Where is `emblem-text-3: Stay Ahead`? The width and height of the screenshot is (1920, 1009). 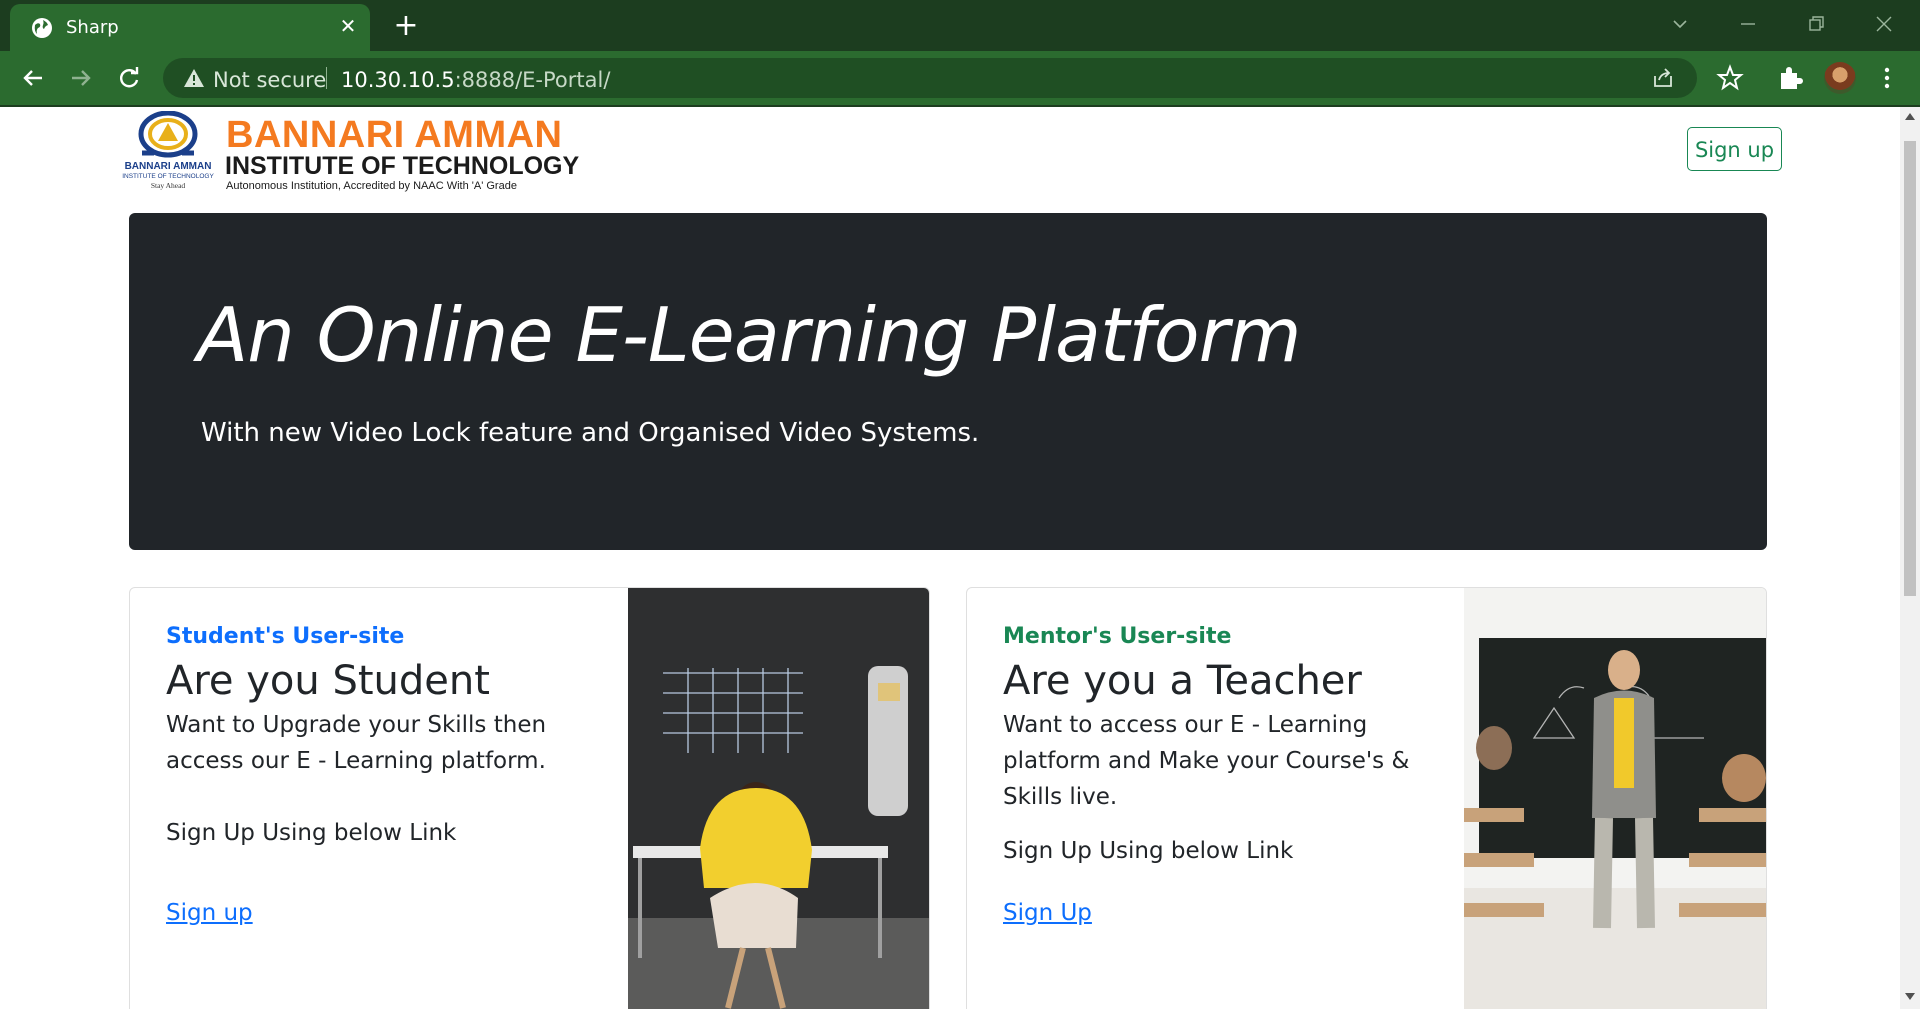 emblem-text-3: Stay Ahead is located at coordinates (168, 185).